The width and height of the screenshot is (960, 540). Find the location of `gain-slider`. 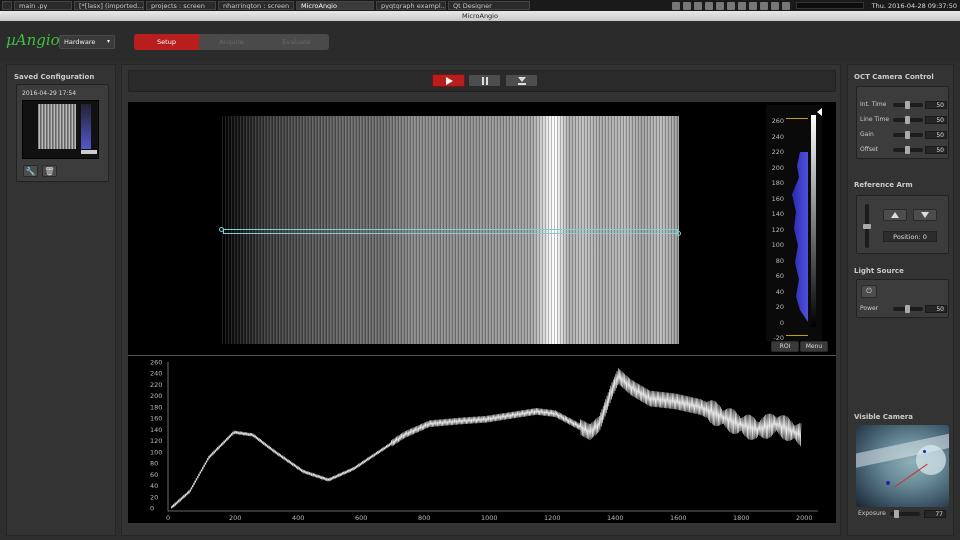

gain-slider is located at coordinates (908, 135).